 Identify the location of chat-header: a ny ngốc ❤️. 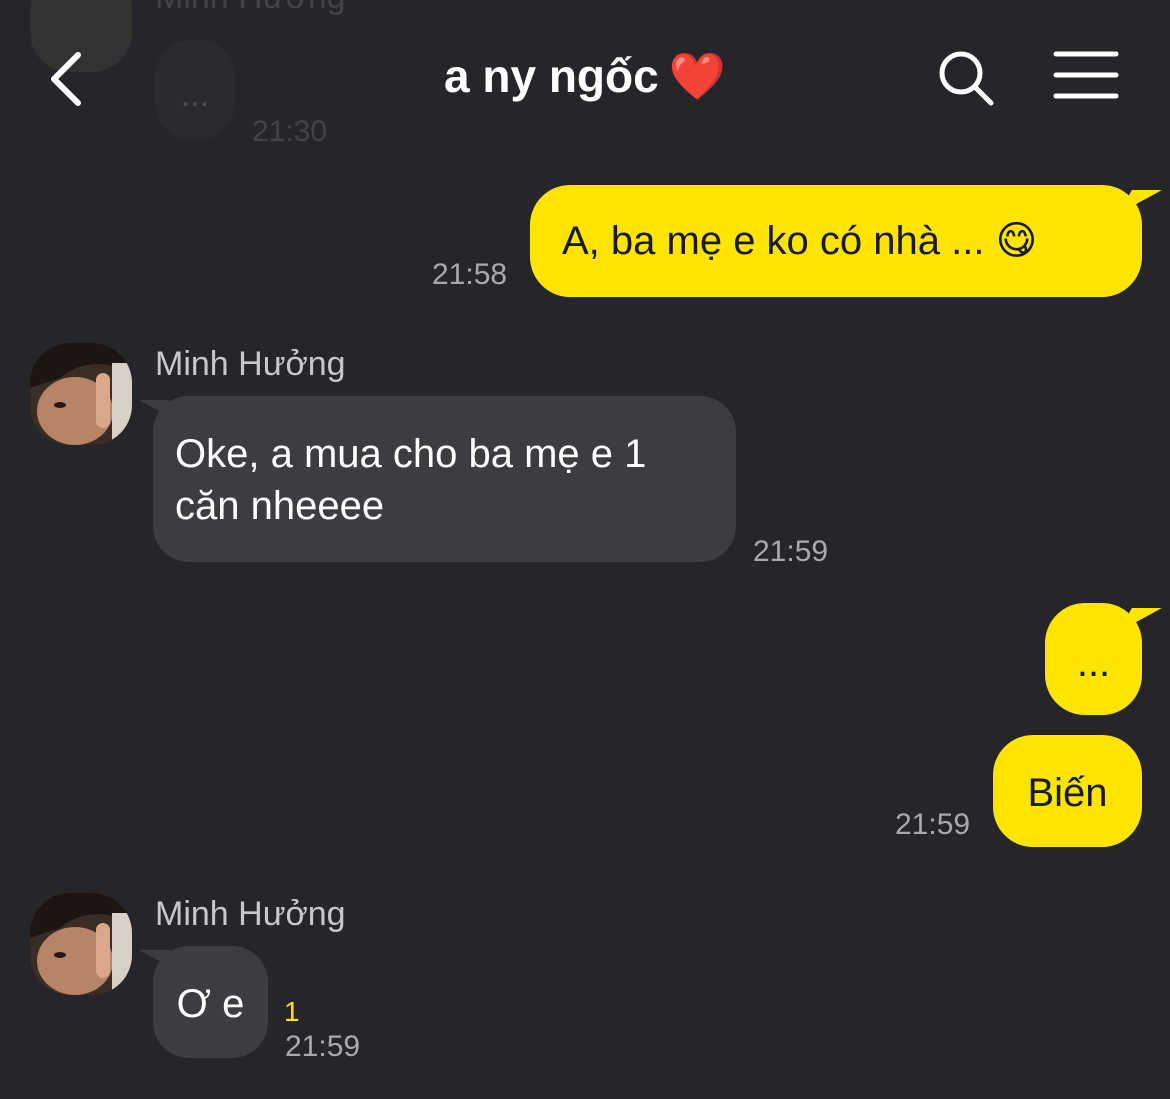
(585, 75).